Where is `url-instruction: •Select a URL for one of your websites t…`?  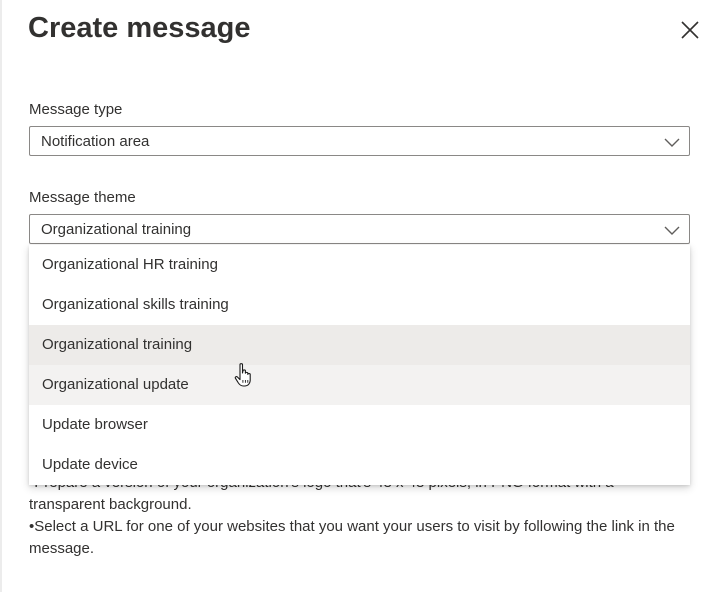 url-instruction: •Select a URL for one of your websites t… is located at coordinates (352, 537).